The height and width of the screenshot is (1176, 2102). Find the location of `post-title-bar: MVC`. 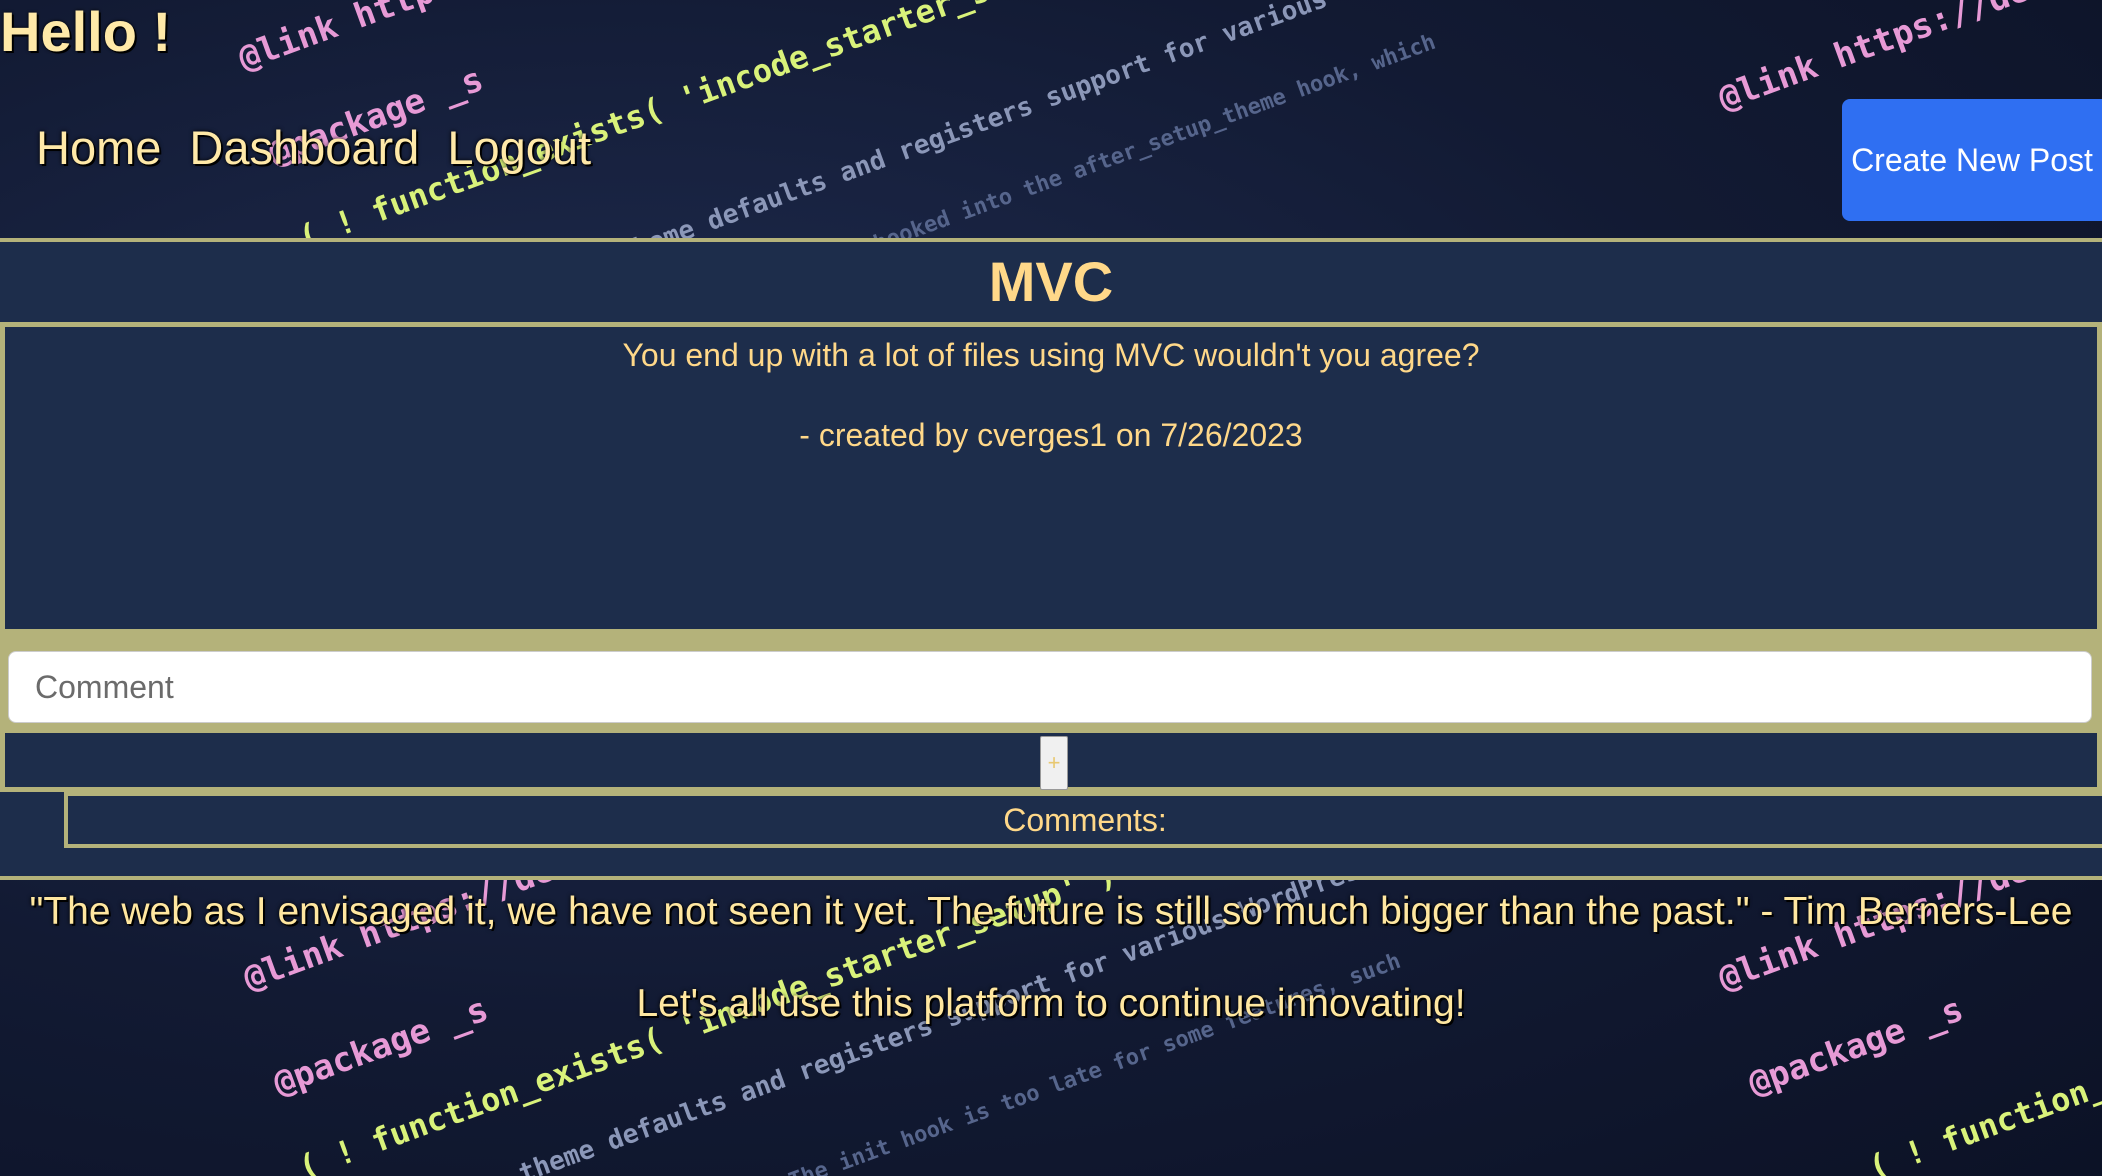

post-title-bar: MVC is located at coordinates (1051, 280).